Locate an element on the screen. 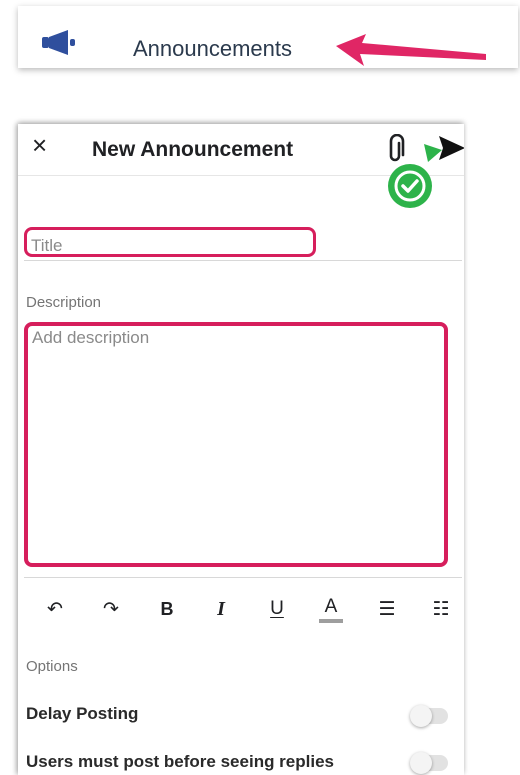 The width and height of the screenshot is (520, 775). delay-posting-toggle is located at coordinates (429, 716).